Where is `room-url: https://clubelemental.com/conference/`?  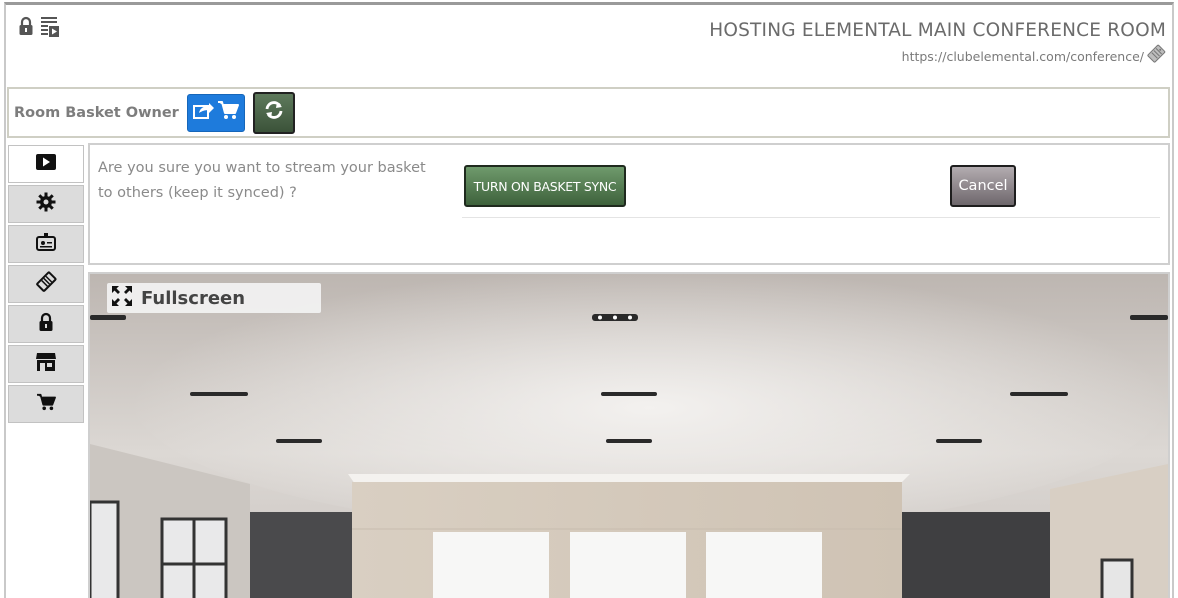 room-url: https://clubelemental.com/conference/ is located at coordinates (1023, 56).